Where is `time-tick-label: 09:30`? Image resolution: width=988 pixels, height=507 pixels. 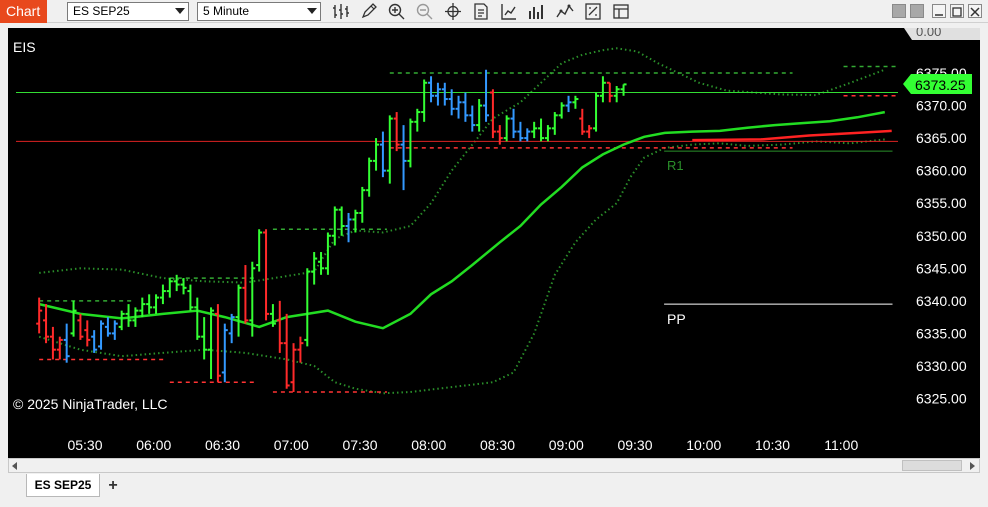
time-tick-label: 09:30 is located at coordinates (634, 445).